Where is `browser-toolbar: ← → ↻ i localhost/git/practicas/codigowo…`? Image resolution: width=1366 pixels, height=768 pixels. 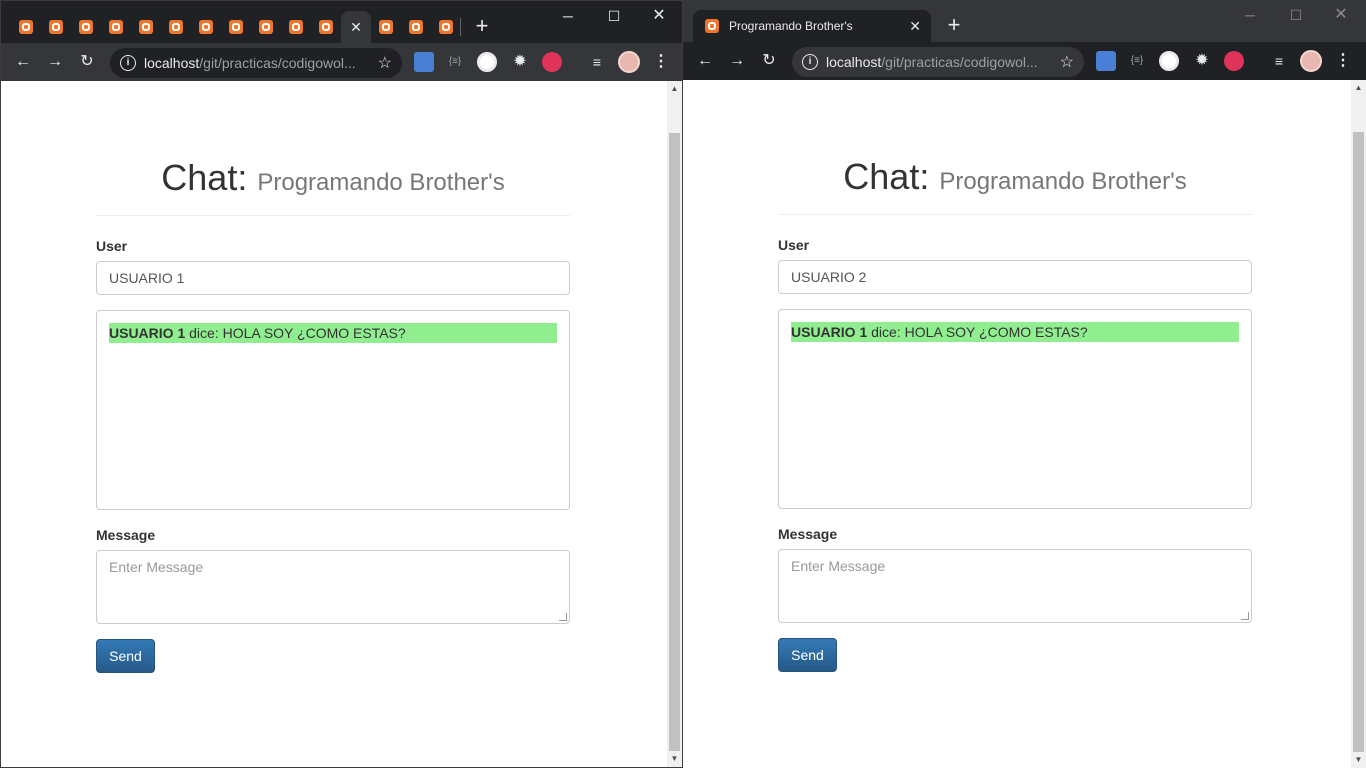
browser-toolbar: ← → ↻ i localhost/git/practicas/codigowo… is located at coordinates (1024, 61).